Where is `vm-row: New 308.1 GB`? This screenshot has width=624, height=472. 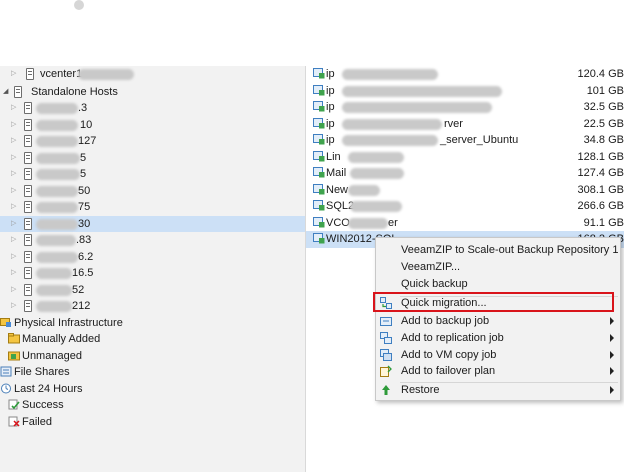
vm-row: New 308.1 GB is located at coordinates (465, 190).